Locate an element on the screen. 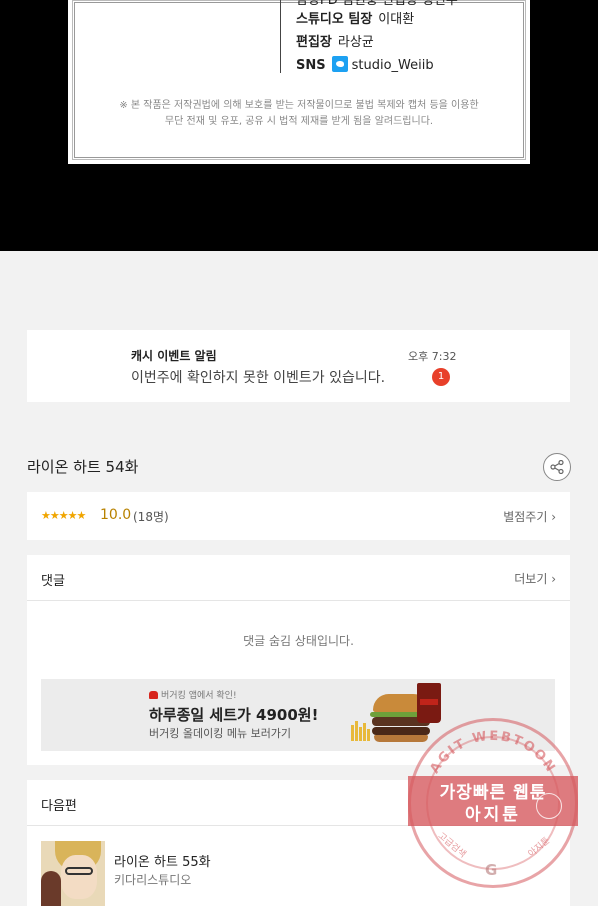  copyright-notice-line: 무단 전재 및 유포, 공유 시 법적 제재를 받게 됨을 알려드립니다. is located at coordinates (299, 121).